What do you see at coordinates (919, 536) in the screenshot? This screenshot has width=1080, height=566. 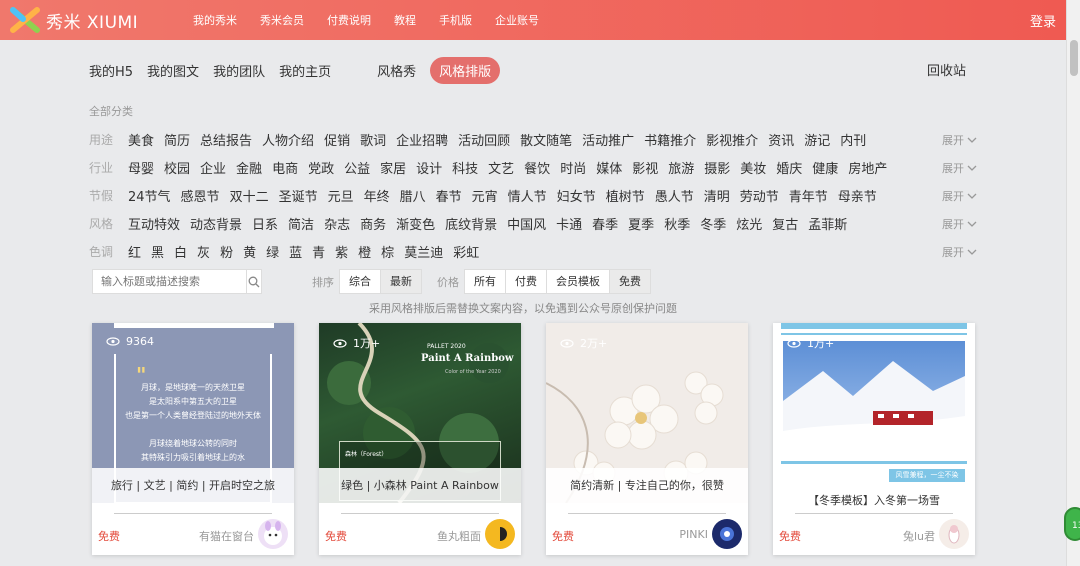 I see `author-name: 兔lu君` at bounding box center [919, 536].